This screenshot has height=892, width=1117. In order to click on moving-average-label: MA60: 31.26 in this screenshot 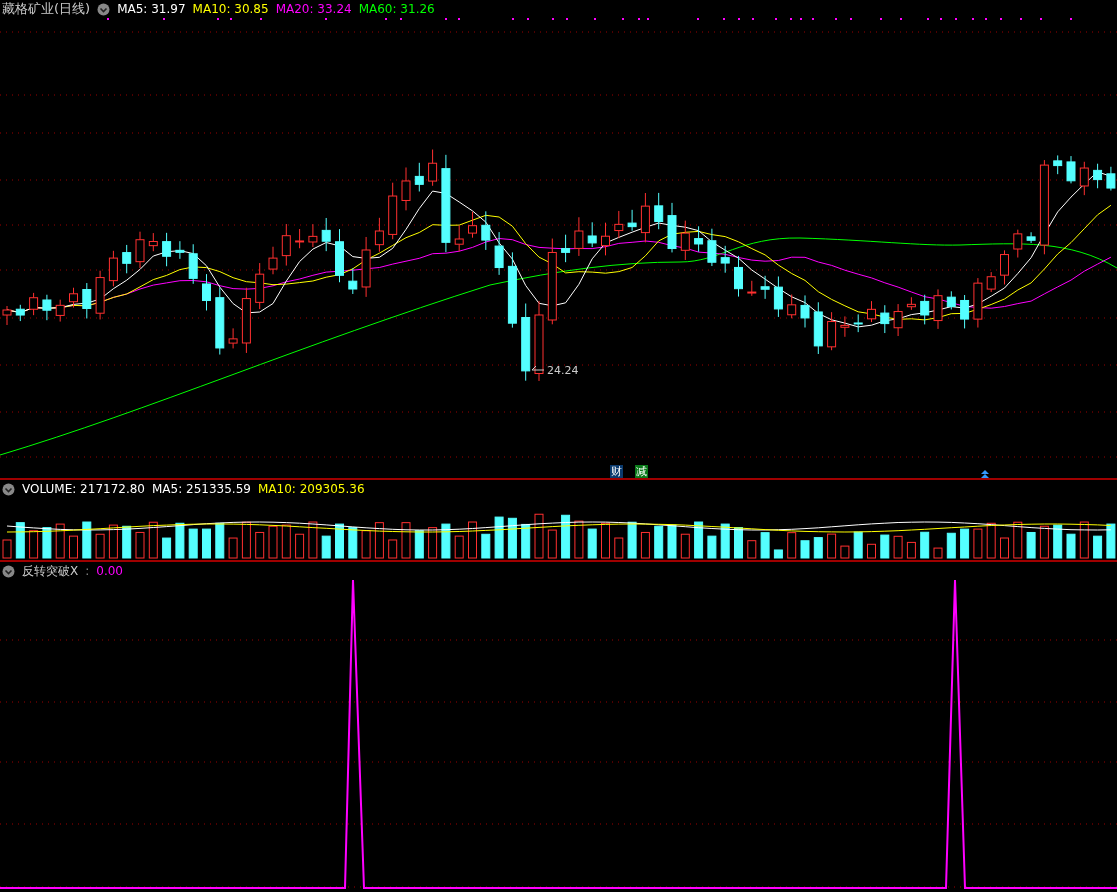, I will do `click(396, 9)`.